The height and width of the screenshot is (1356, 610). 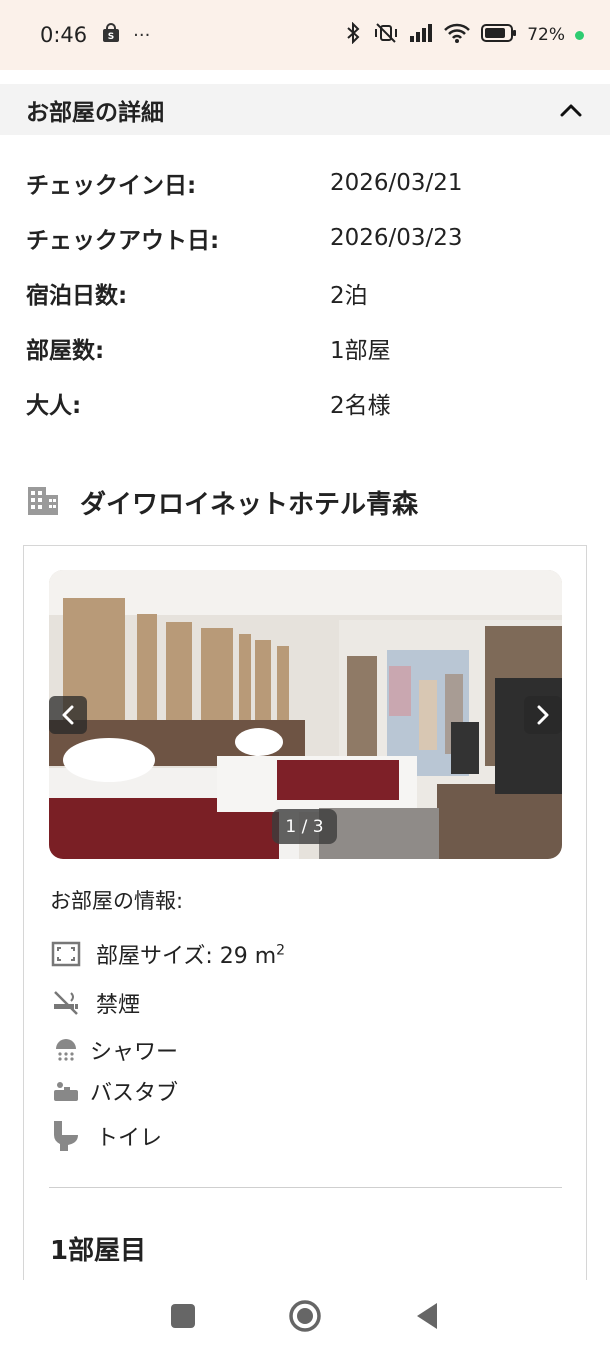 I want to click on divider, so click(x=305, y=1187).